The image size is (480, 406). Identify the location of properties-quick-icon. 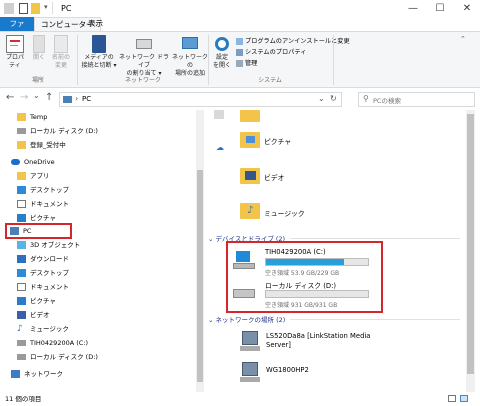
(23, 8).